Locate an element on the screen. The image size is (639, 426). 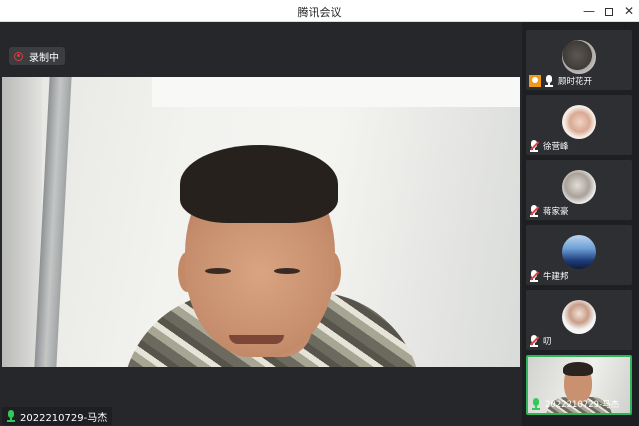
participant-tile: 蒋家豪 is located at coordinates (579, 190).